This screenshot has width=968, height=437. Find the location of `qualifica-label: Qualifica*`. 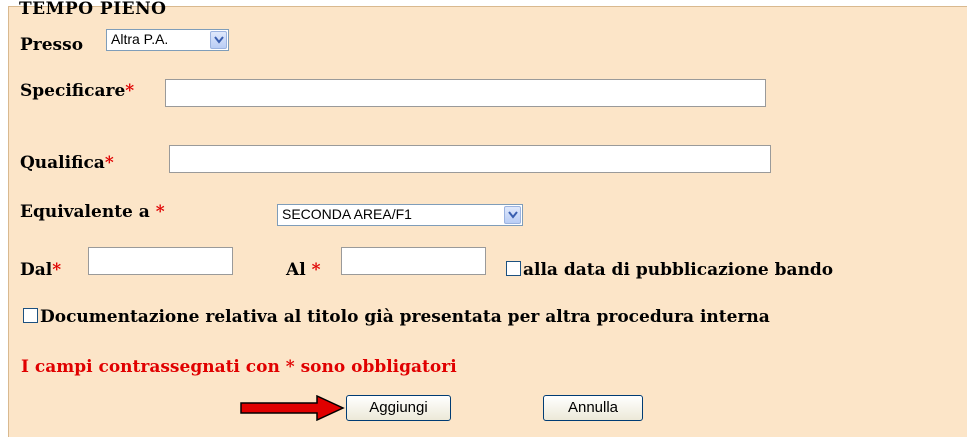

qualifica-label: Qualifica* is located at coordinates (67, 163).